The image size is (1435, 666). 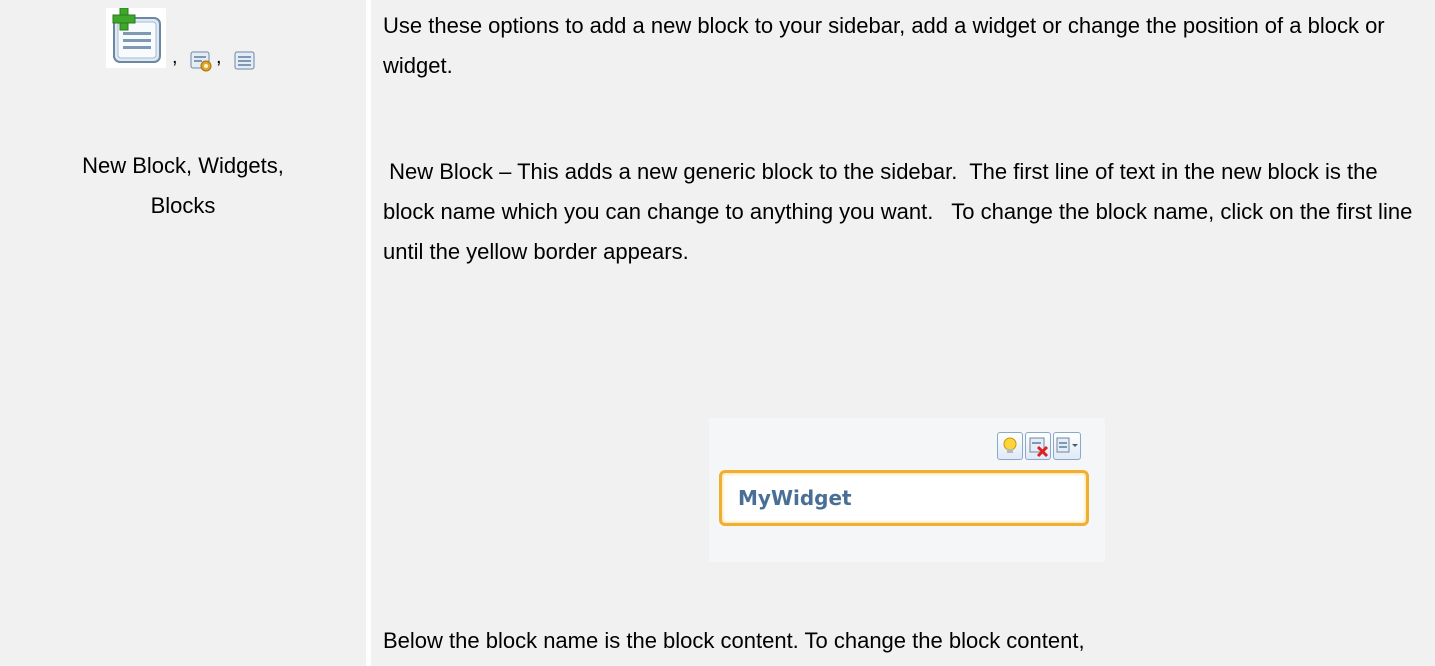 I want to click on icon-row: , ,, so click(x=206, y=42).